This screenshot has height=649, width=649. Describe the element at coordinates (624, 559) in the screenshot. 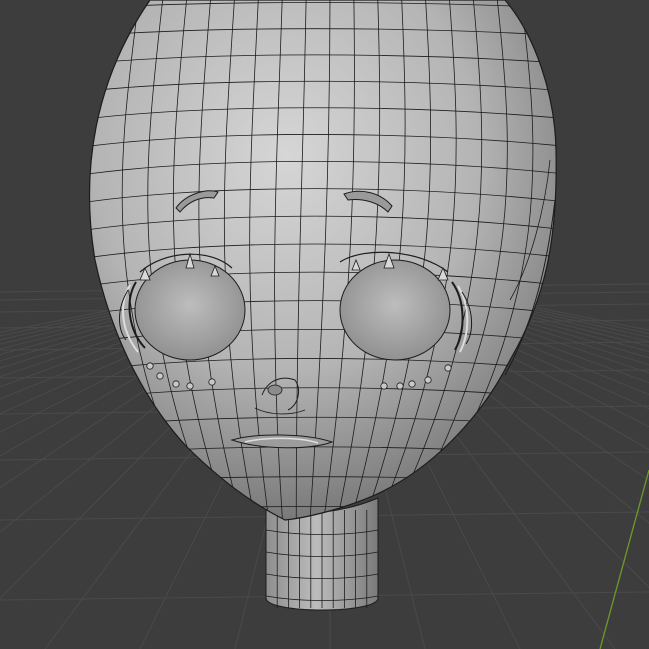

I see `y-axis-line` at that location.